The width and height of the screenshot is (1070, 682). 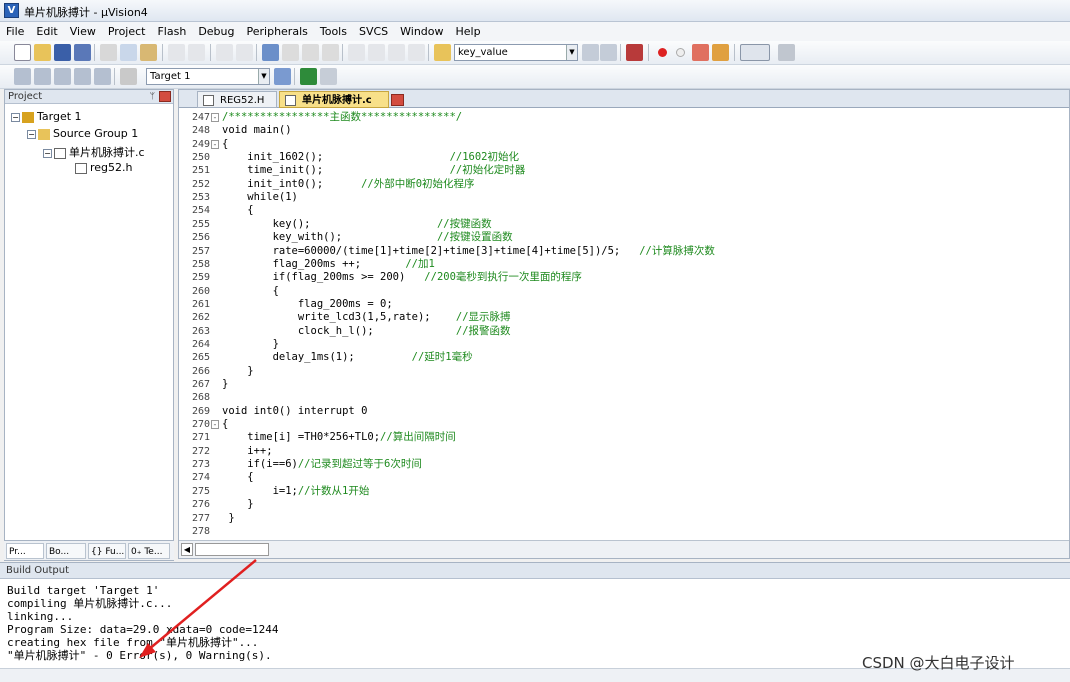 What do you see at coordinates (198, 608) in the screenshot?
I see `annotation-arrow` at bounding box center [198, 608].